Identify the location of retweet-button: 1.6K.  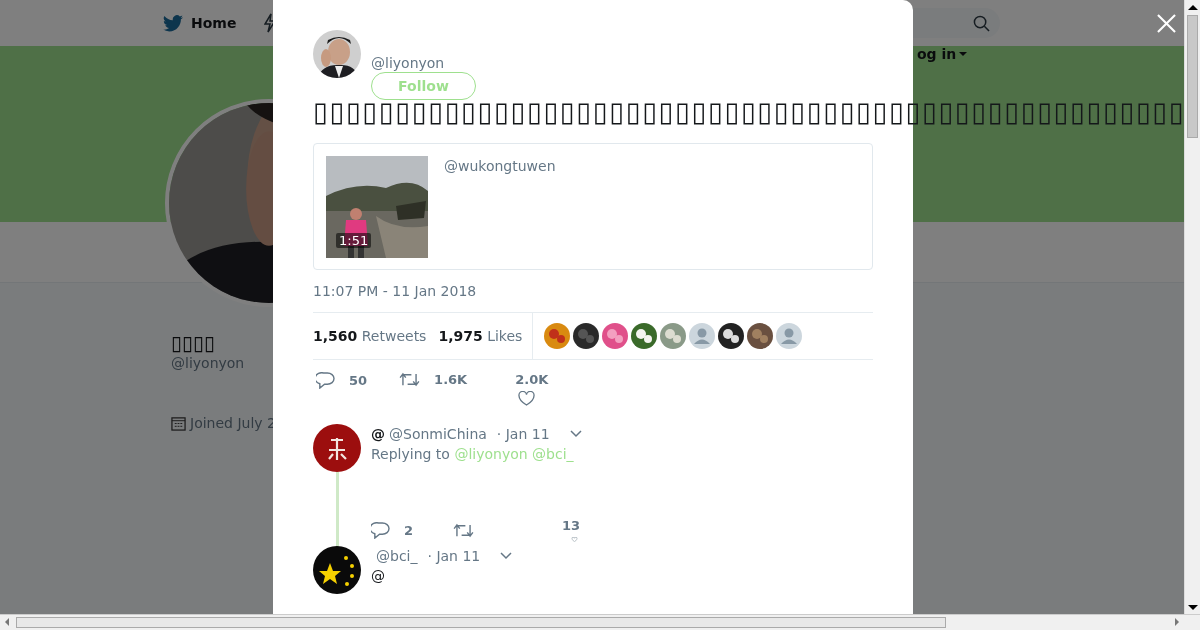
(433, 379).